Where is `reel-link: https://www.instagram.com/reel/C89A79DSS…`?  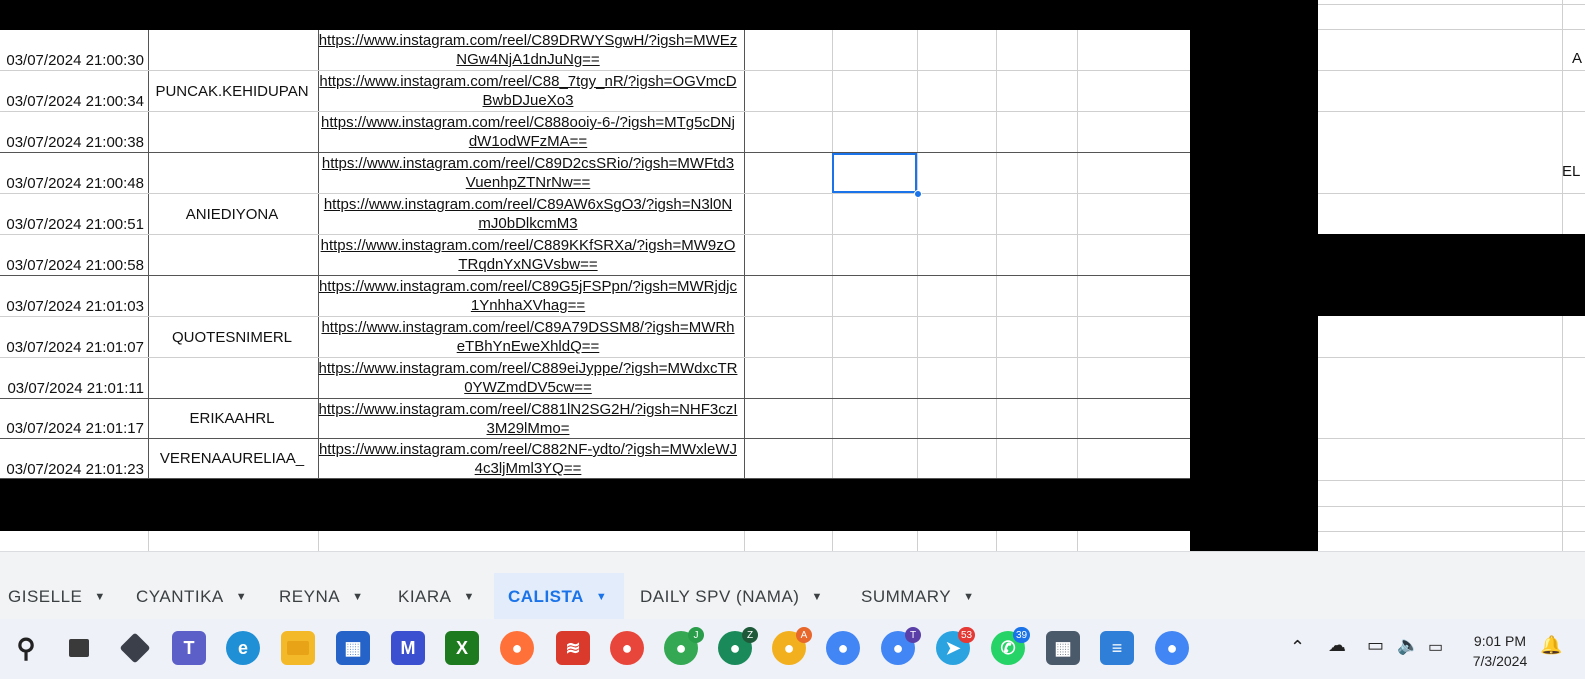 reel-link: https://www.instagram.com/reel/C89A79DSS… is located at coordinates (528, 337).